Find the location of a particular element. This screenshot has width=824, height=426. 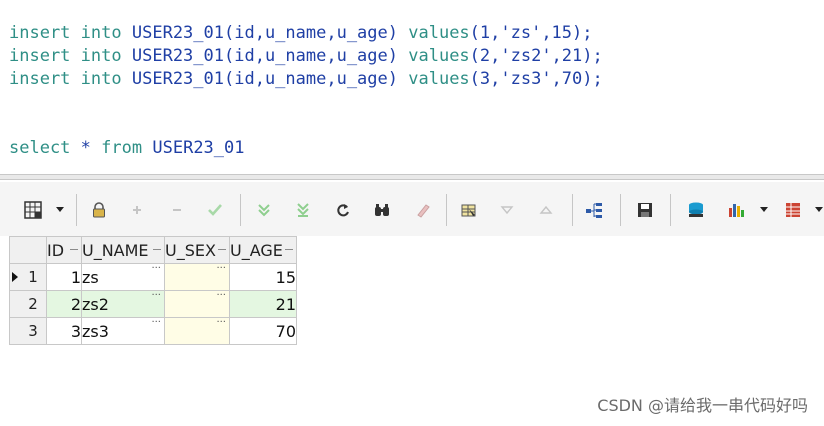

fetch-last-icon is located at coordinates (303, 210).